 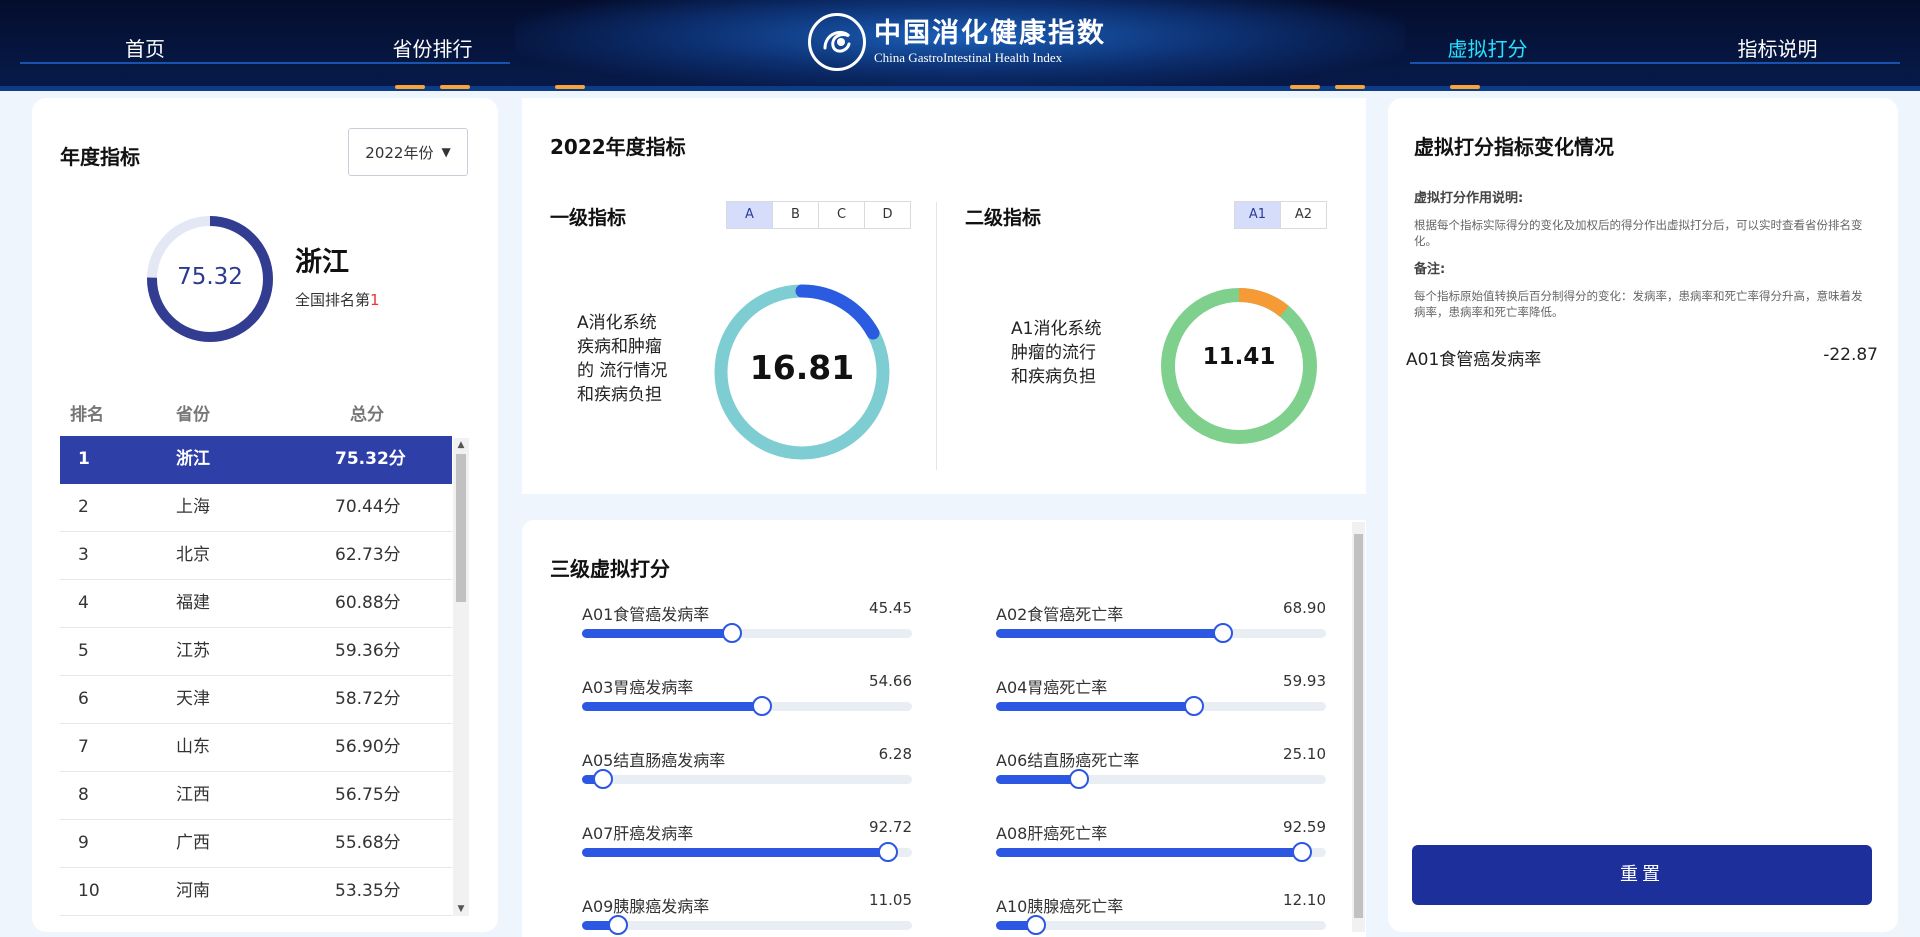 What do you see at coordinates (370, 459) in the screenshot?
I see `score-cell: 75.32分` at bounding box center [370, 459].